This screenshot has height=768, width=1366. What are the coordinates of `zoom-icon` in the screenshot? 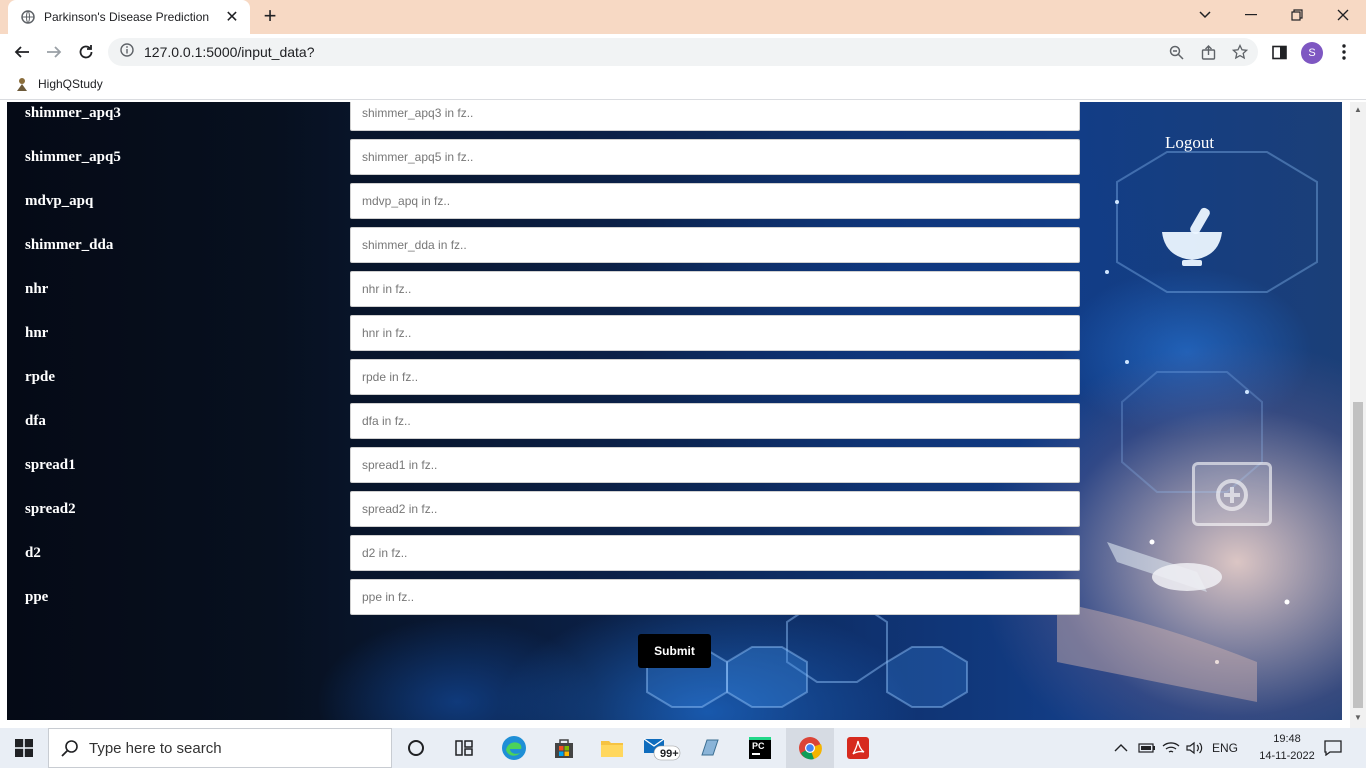 It's located at (1176, 52).